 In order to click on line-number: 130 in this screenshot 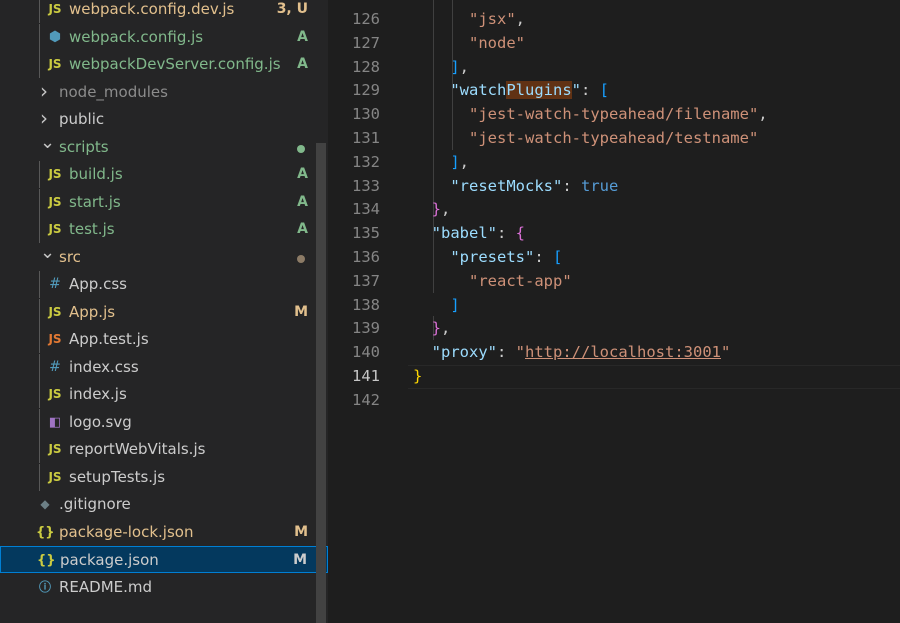, I will do `click(366, 114)`.